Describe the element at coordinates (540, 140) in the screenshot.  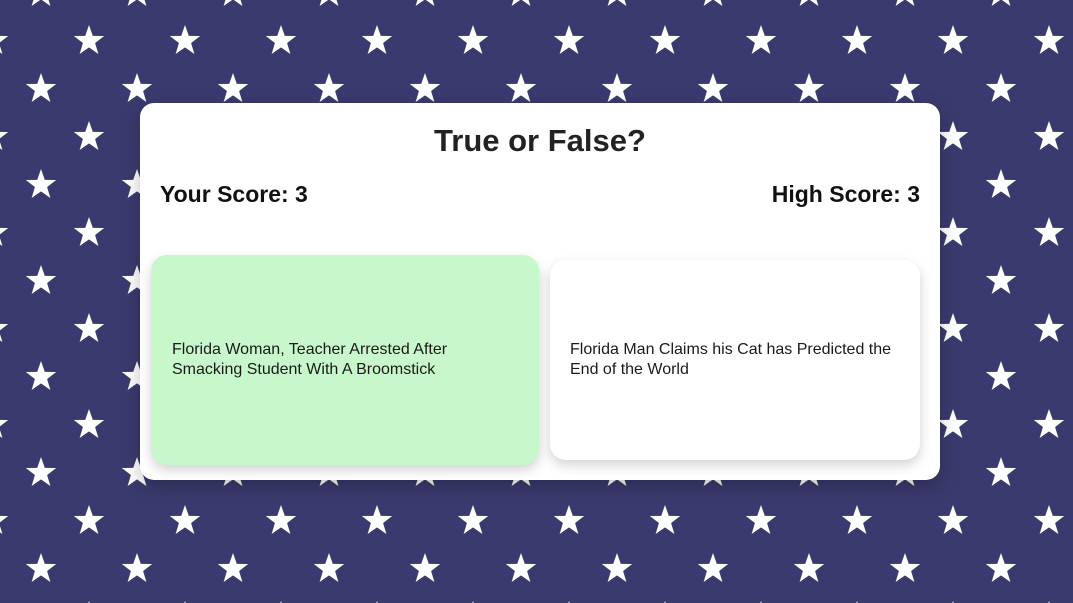
I see `game-title: True or False?` at that location.